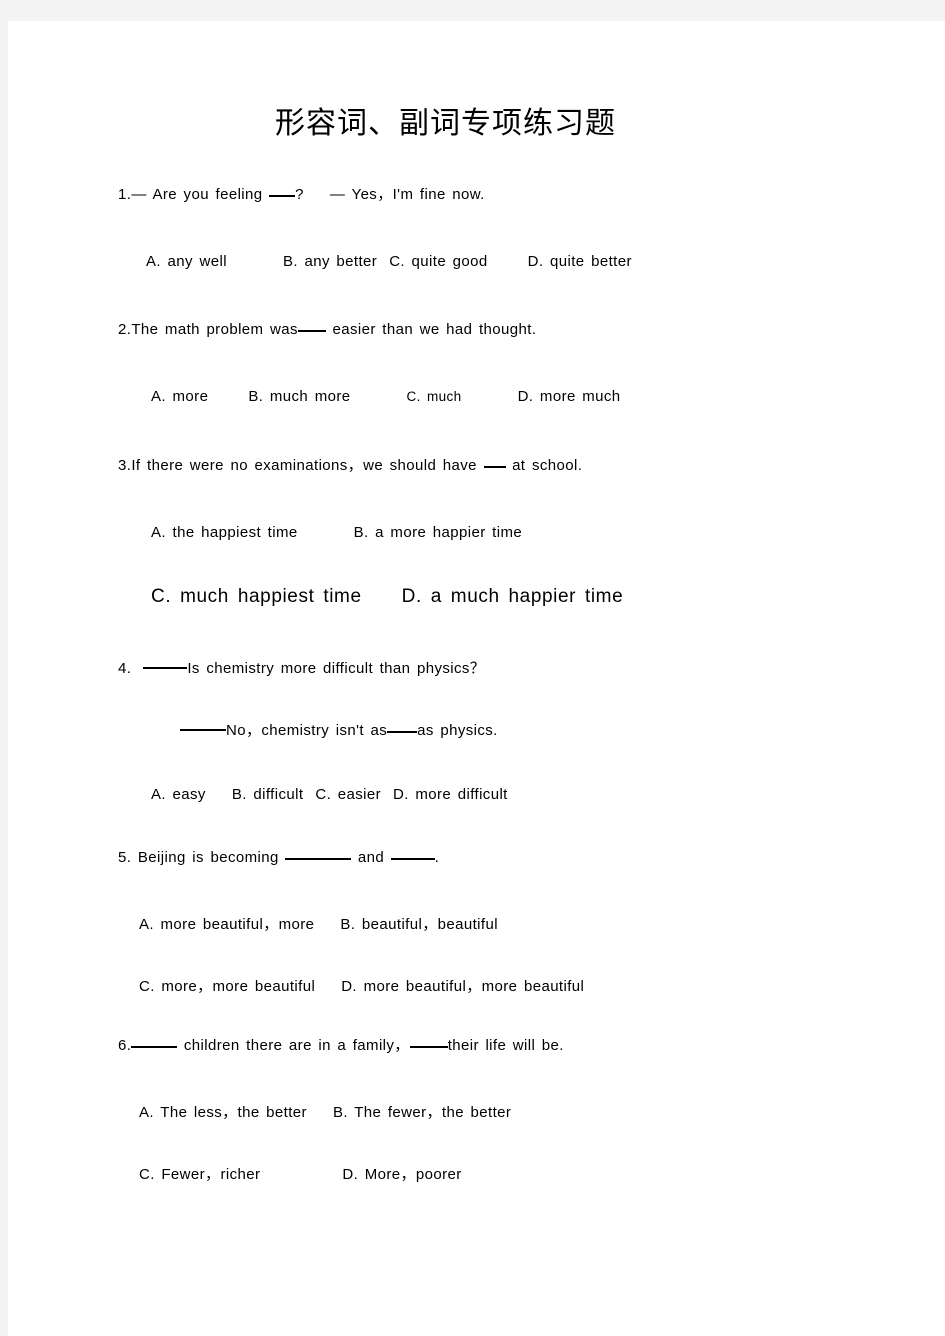 This screenshot has height=1336, width=945. I want to click on question-3-option-c: C. much happiest time, so click(256, 596).